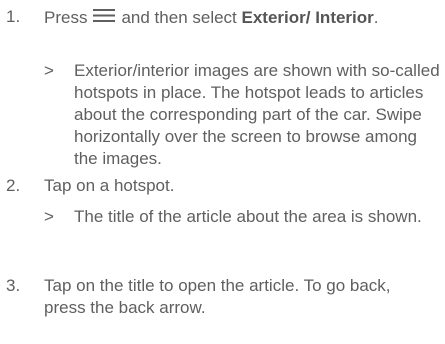 This screenshot has height=344, width=445. What do you see at coordinates (179, 17) in the screenshot?
I see `step-text-mid: and then select` at bounding box center [179, 17].